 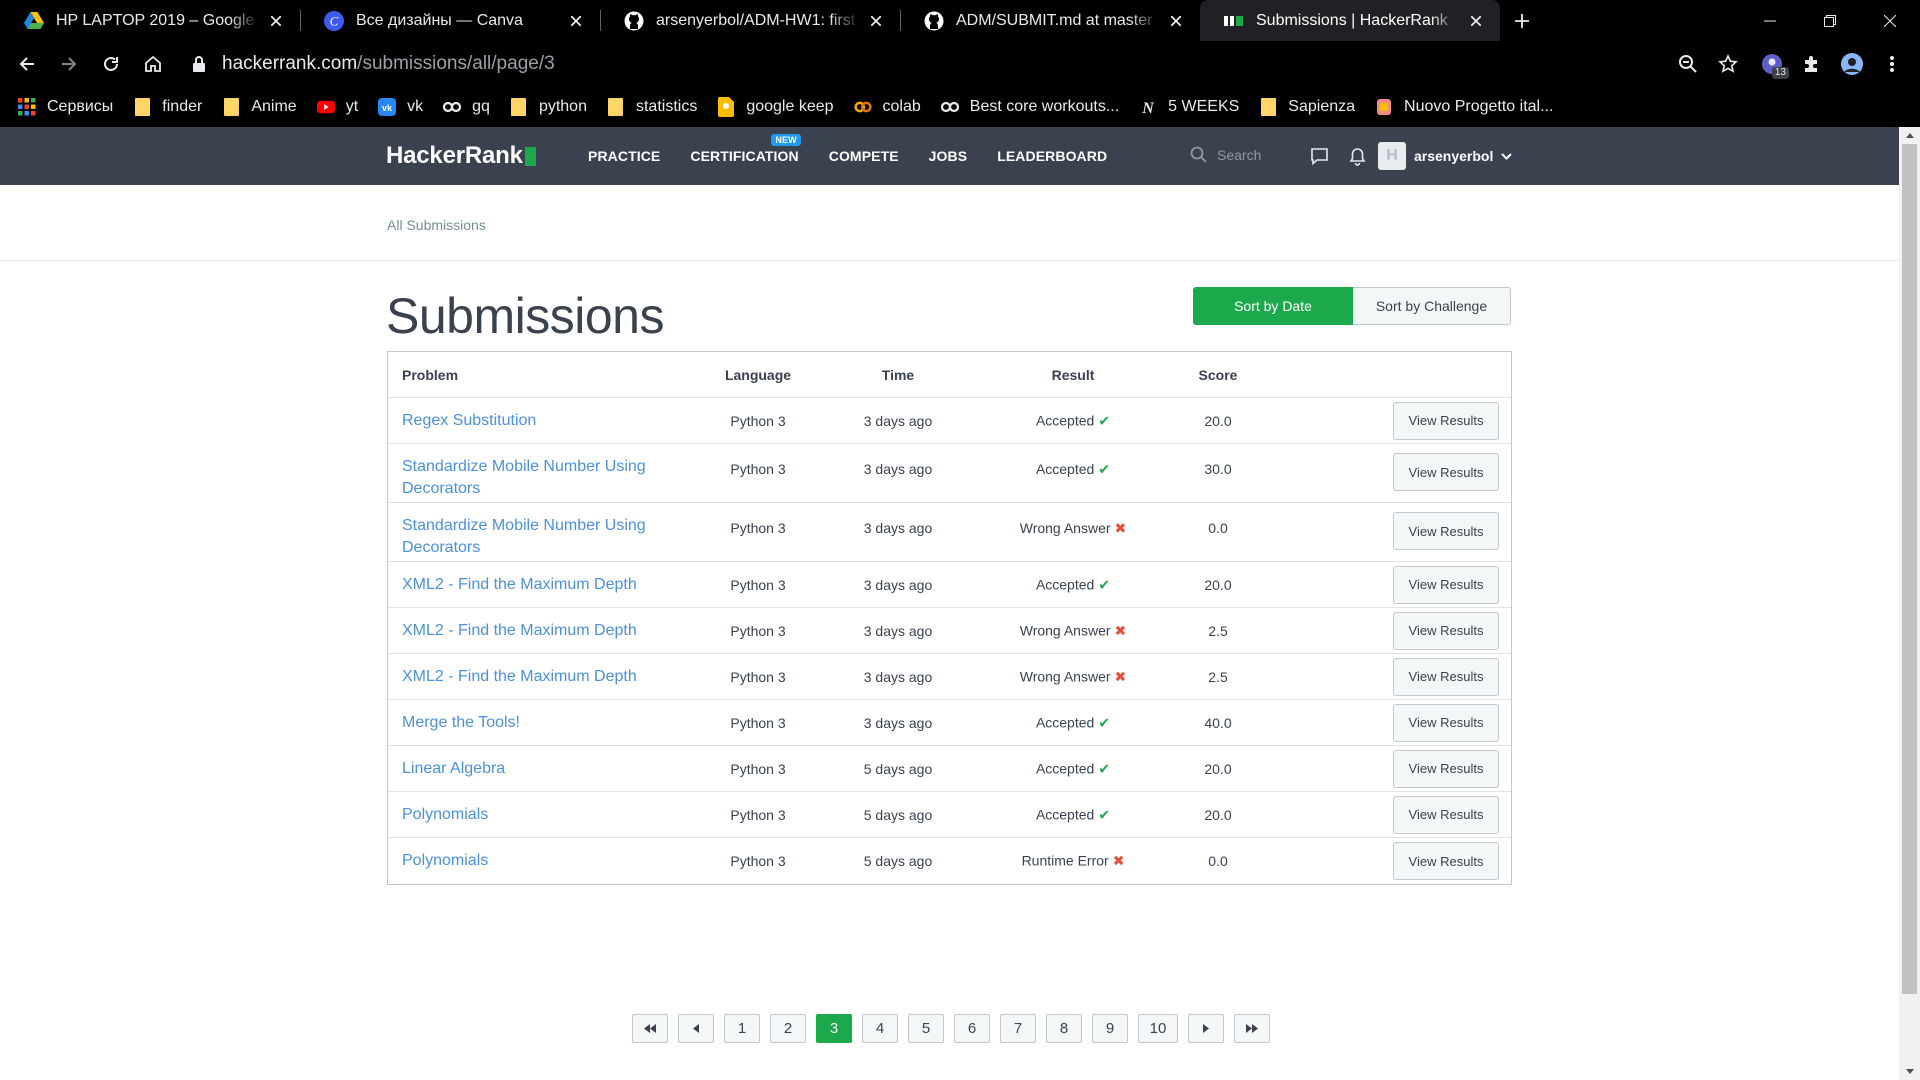 I want to click on bookmark-item: vk vk, so click(x=400, y=107).